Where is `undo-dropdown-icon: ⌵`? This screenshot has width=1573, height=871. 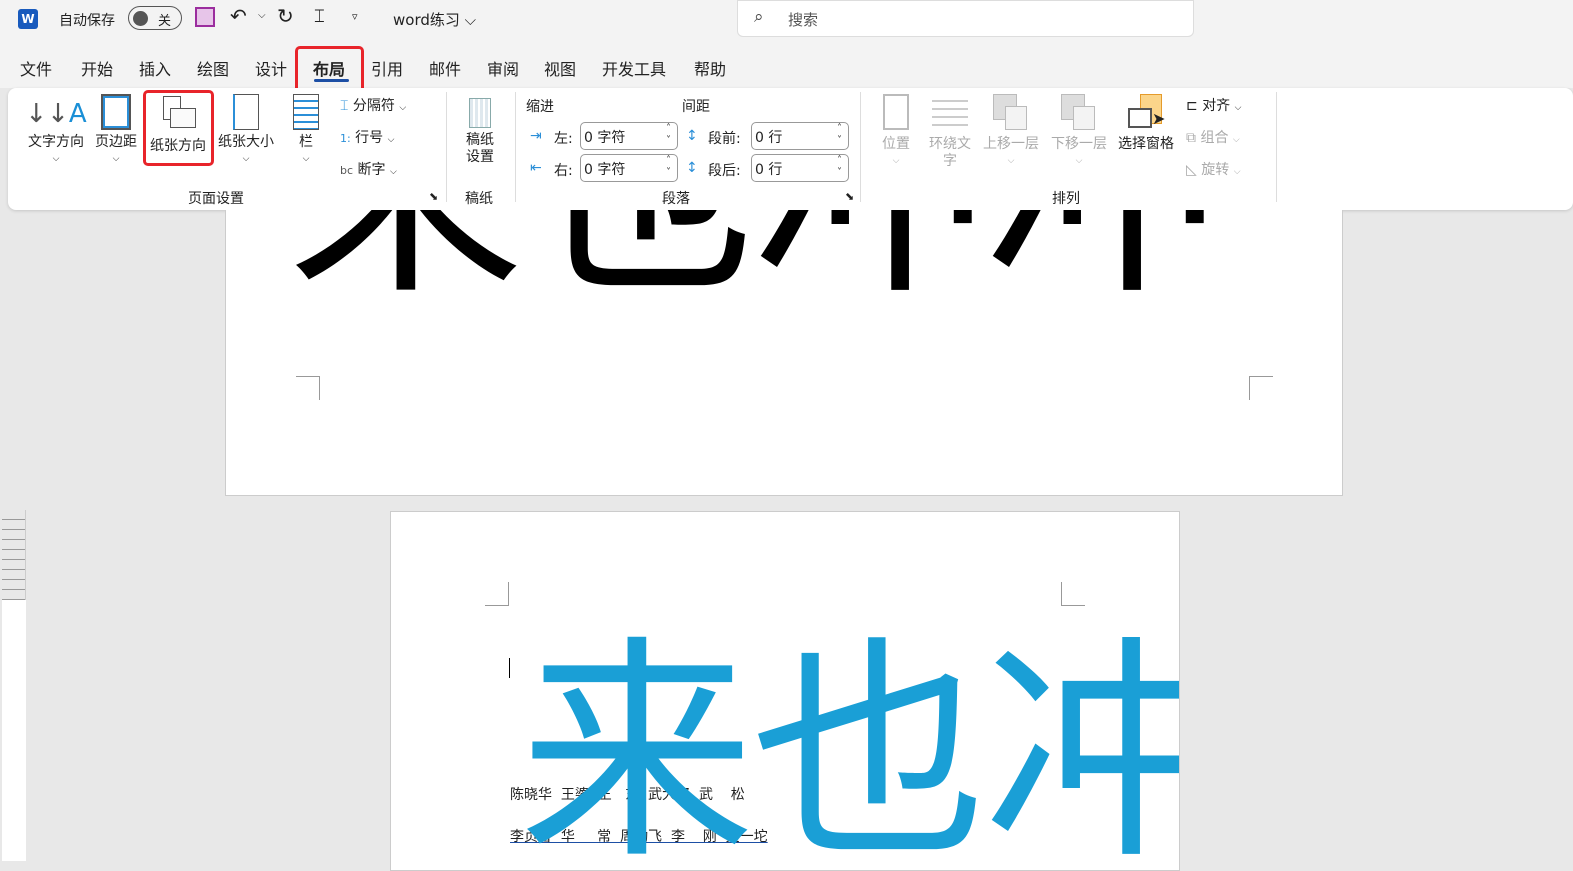 undo-dropdown-icon: ⌵ is located at coordinates (262, 15).